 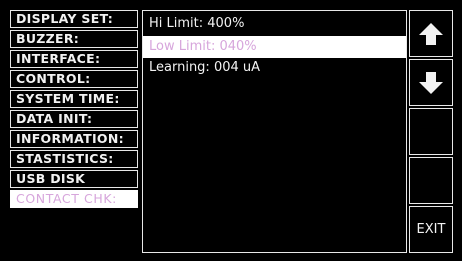 I want to click on menu-item-usb-disk: USB DISK, so click(x=74, y=179).